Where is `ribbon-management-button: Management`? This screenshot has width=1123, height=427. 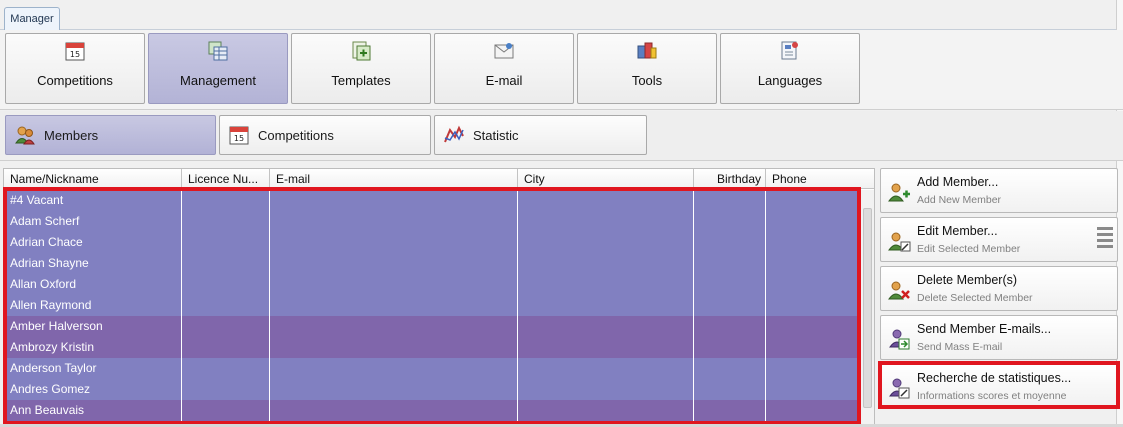 ribbon-management-button: Management is located at coordinates (218, 68).